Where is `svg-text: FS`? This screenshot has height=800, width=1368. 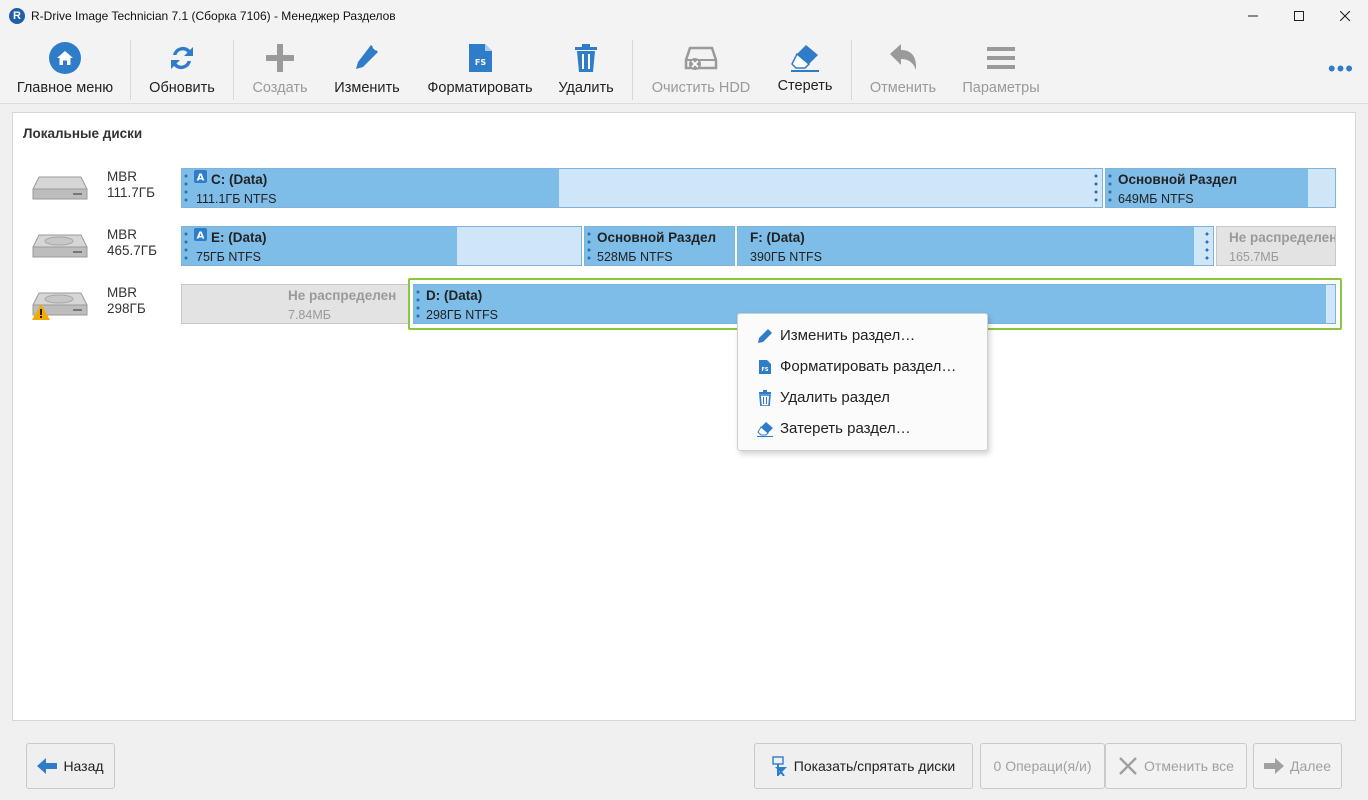
svg-text: FS is located at coordinates (480, 62).